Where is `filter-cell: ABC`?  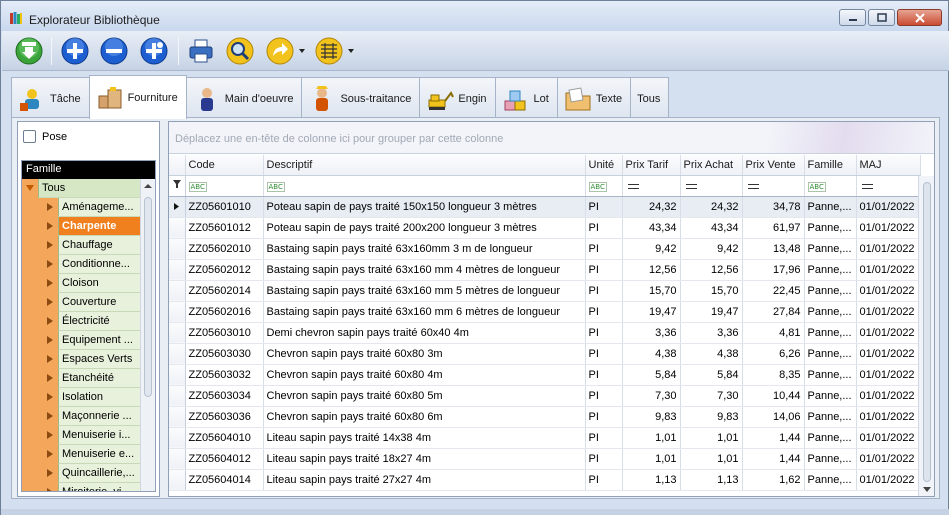
filter-cell: ABC is located at coordinates (830, 186).